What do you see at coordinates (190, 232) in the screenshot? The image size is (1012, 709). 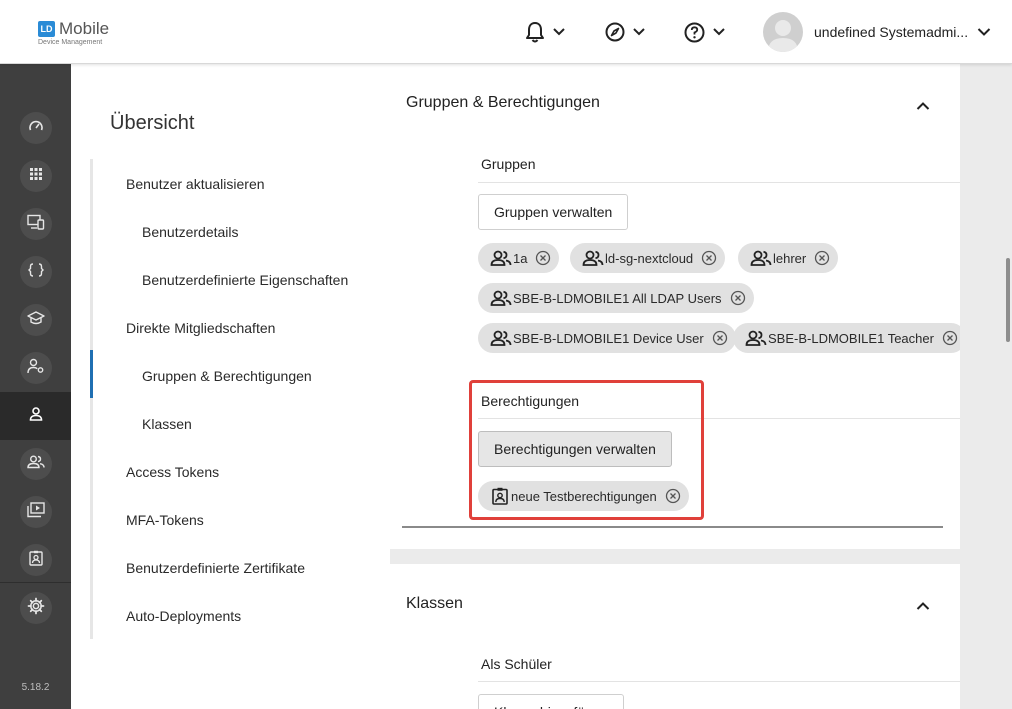 I see `overview-item-benutzerdetails: Benutzerdetails` at bounding box center [190, 232].